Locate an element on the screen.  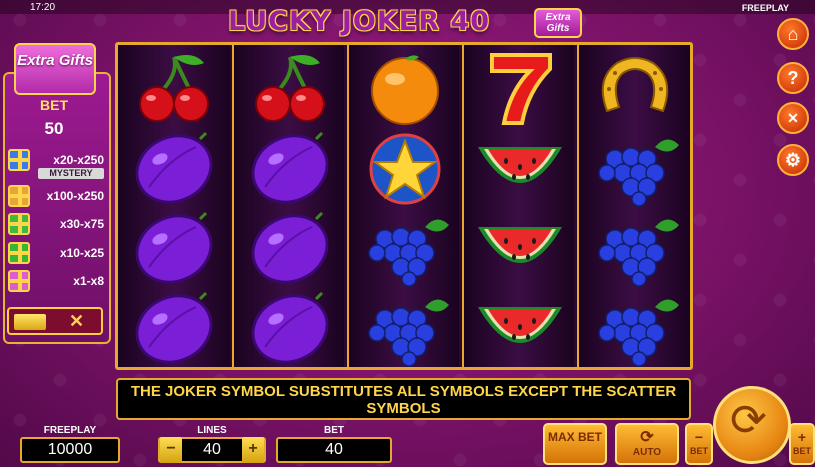
horseshoe-symbol is located at coordinates (635, 88).